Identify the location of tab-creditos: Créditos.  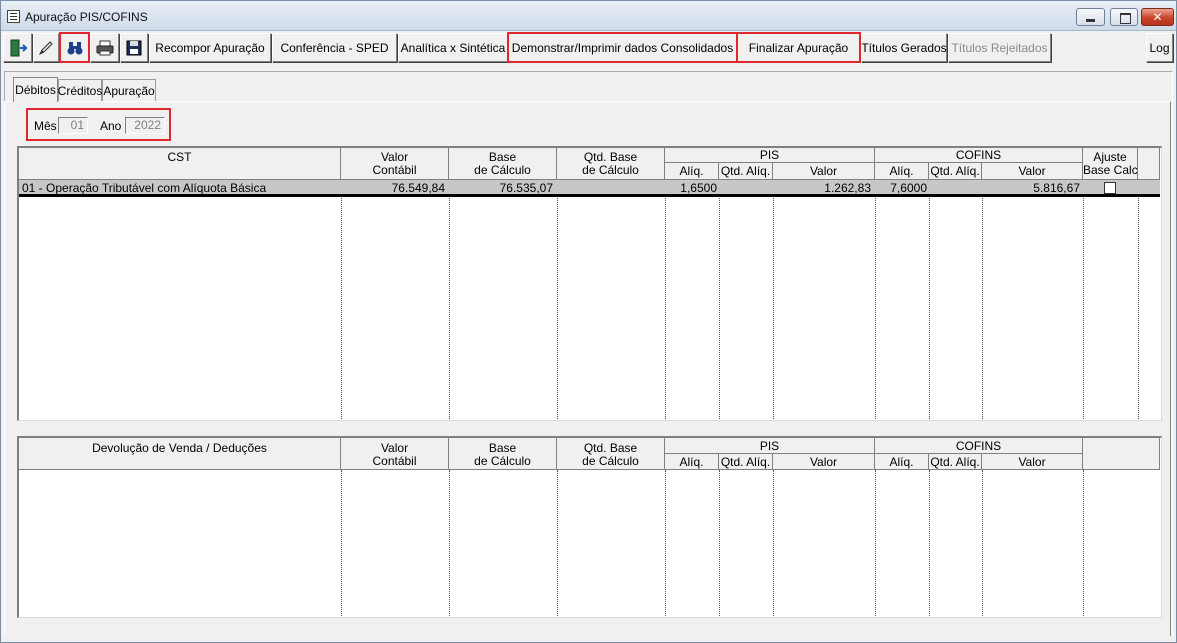
(80, 90).